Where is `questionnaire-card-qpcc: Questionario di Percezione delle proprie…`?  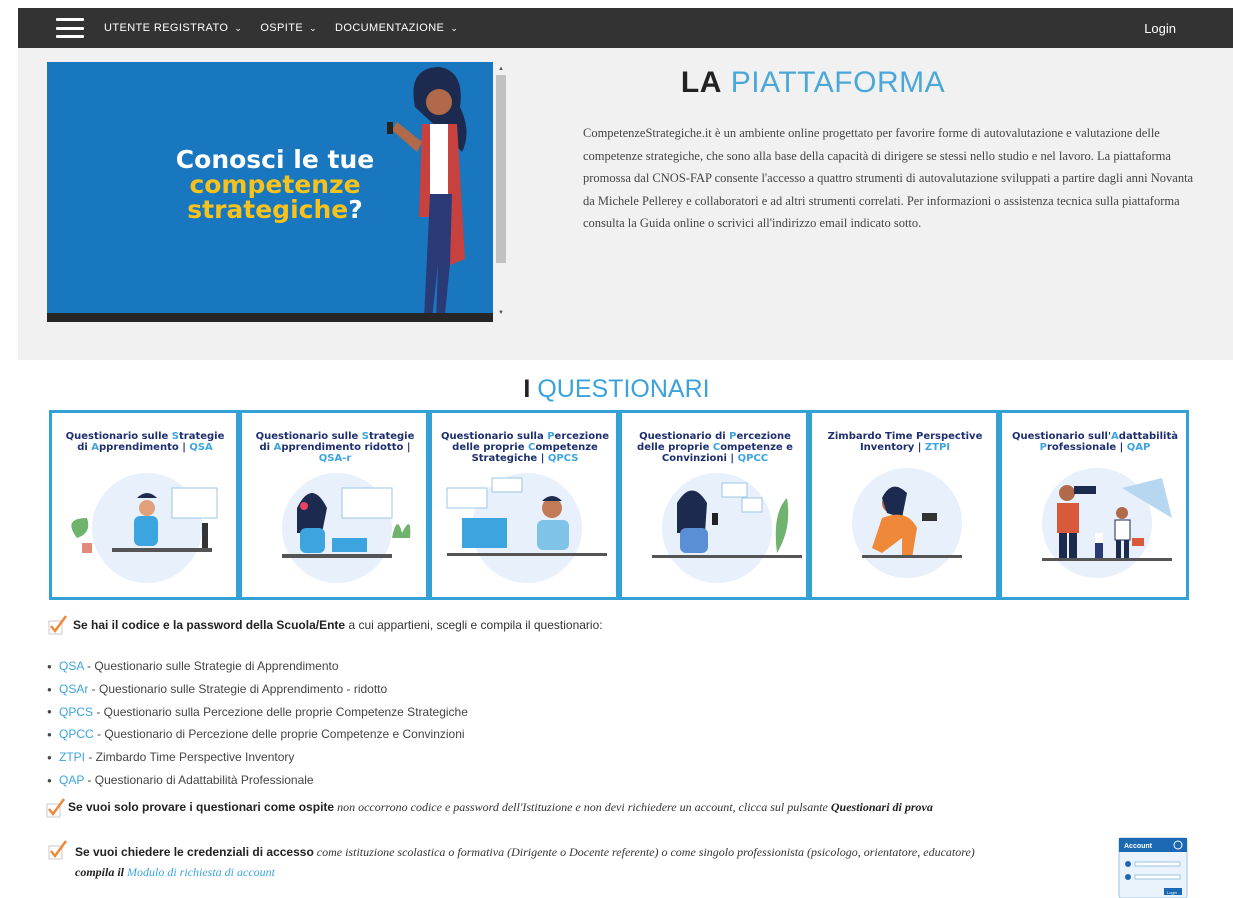
questionnaire-card-qpcc: Questionario di Percezione delle proprie… is located at coordinates (714, 505).